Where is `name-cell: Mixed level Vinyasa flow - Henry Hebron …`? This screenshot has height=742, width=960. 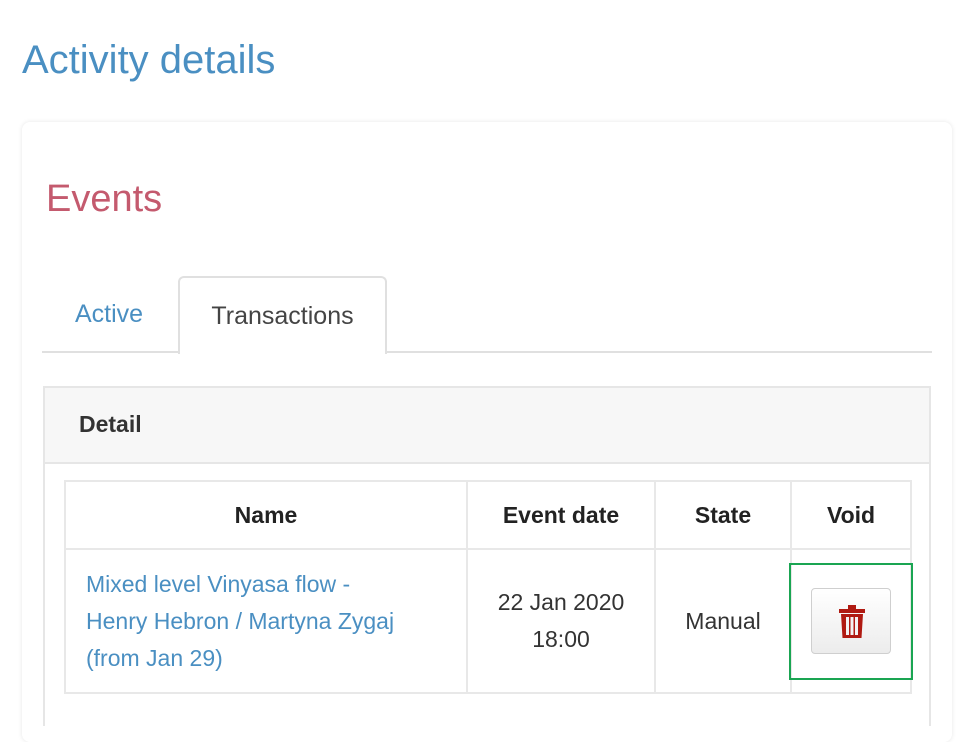 name-cell: Mixed level Vinyasa flow - Henry Hebron … is located at coordinates (266, 621).